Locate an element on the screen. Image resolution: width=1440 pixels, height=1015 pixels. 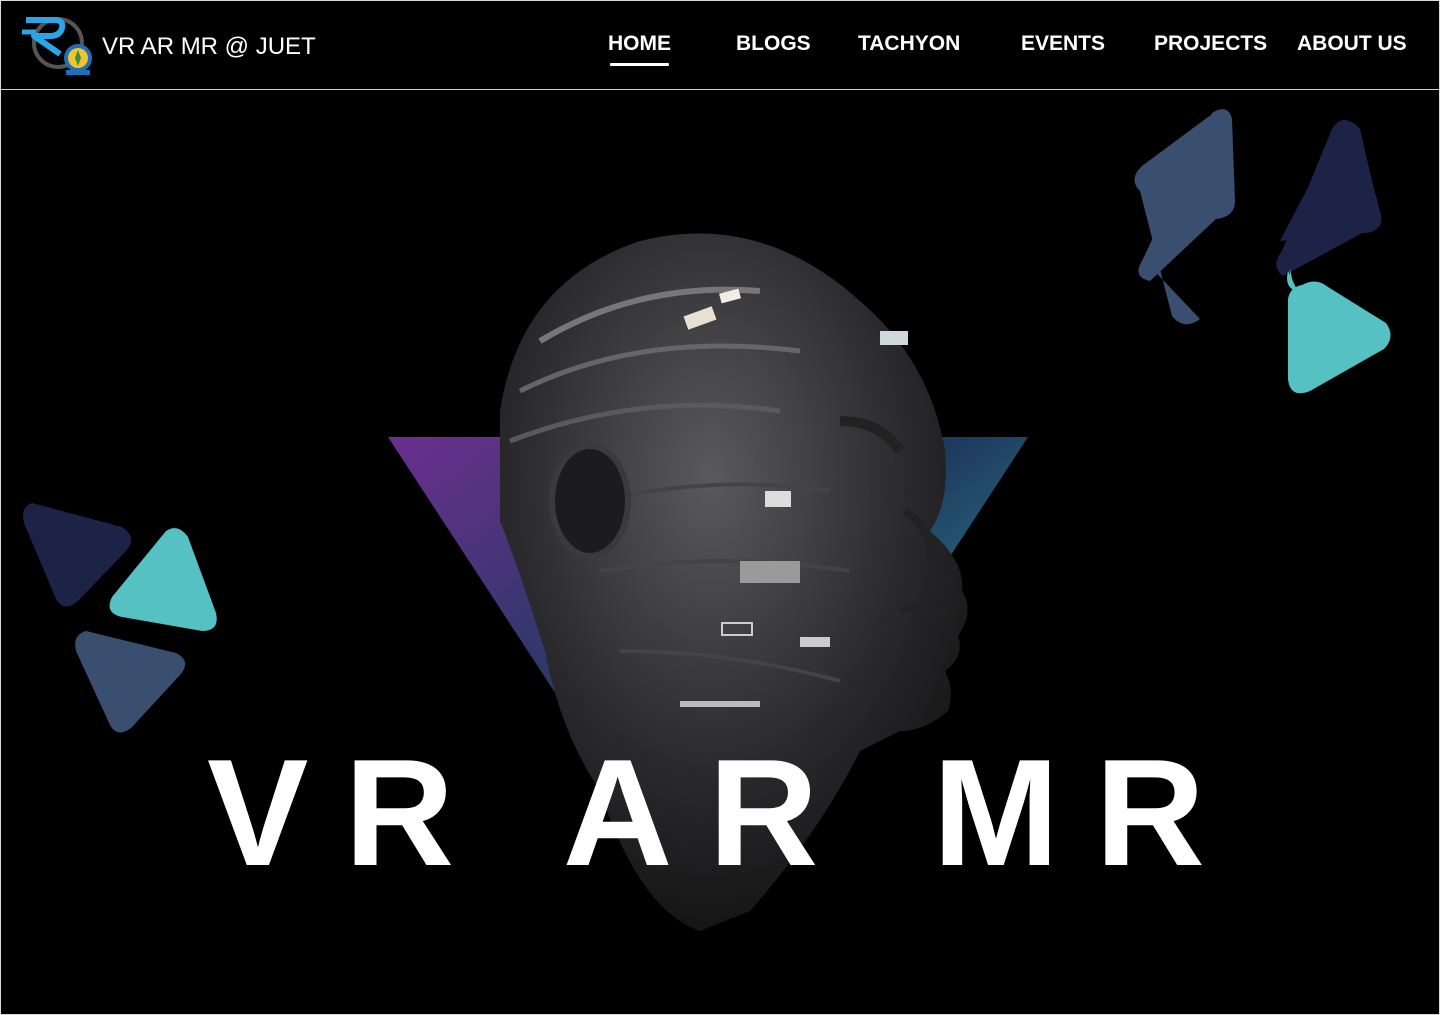
nav-home: HOME is located at coordinates (639, 49).